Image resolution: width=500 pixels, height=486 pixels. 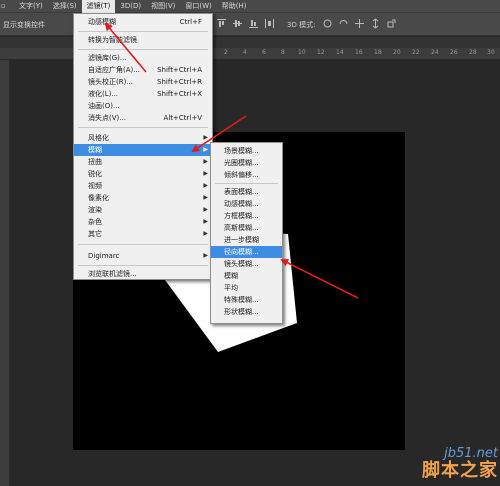 I want to click on site-watermark: jb51.net 脚本之家, so click(x=460, y=464).